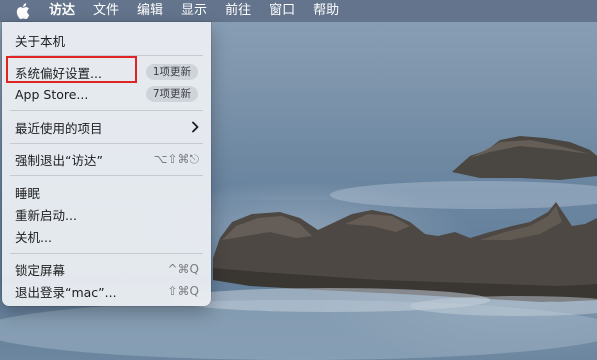 The width and height of the screenshot is (597, 360). I want to click on recent-items-label: 最近使用的项目, so click(59, 128).